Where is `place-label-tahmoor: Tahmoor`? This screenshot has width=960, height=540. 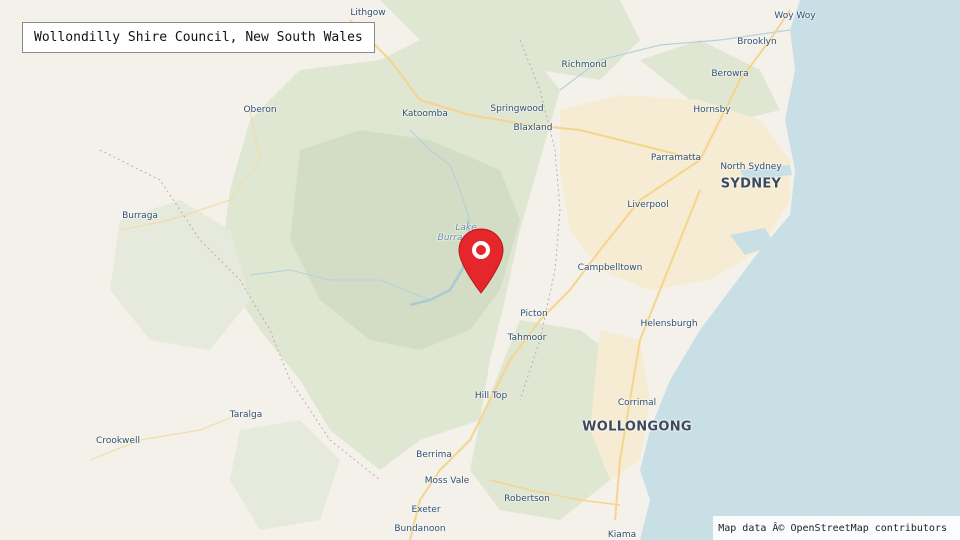
place-label-tahmoor: Tahmoor is located at coordinates (527, 338).